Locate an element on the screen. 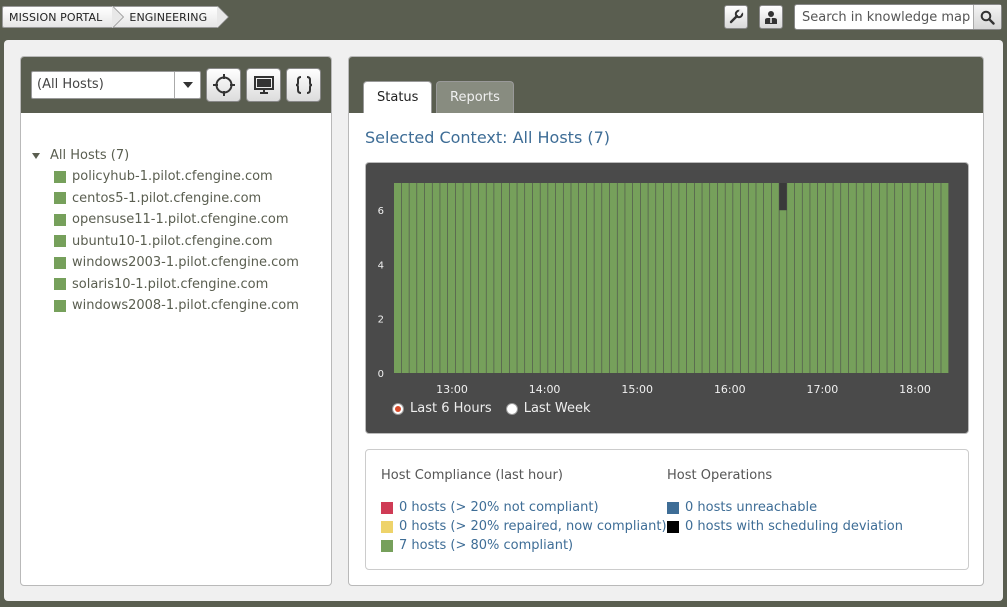  host-item: policyhub-1.pilot.cfengine.com is located at coordinates (192, 177).